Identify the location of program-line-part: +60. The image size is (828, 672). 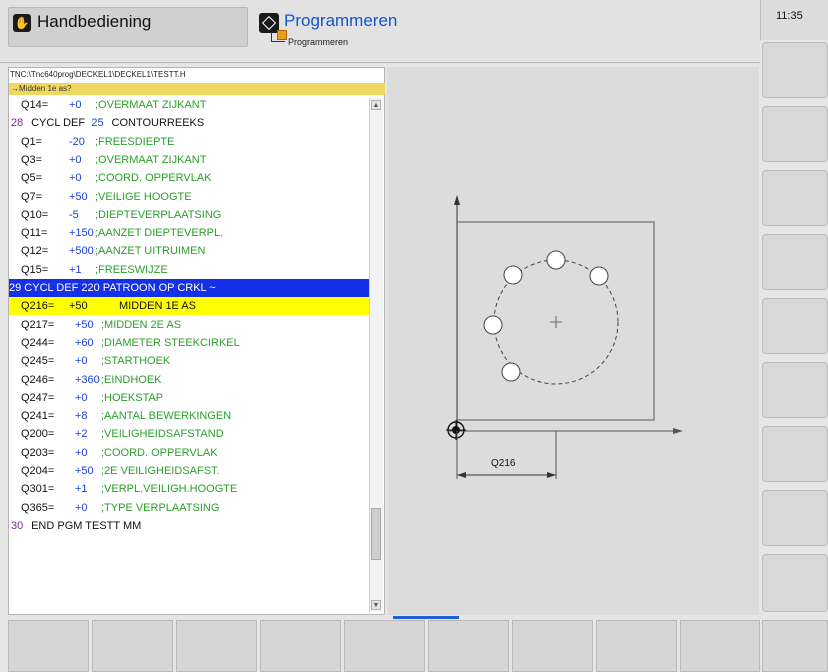
(84, 342).